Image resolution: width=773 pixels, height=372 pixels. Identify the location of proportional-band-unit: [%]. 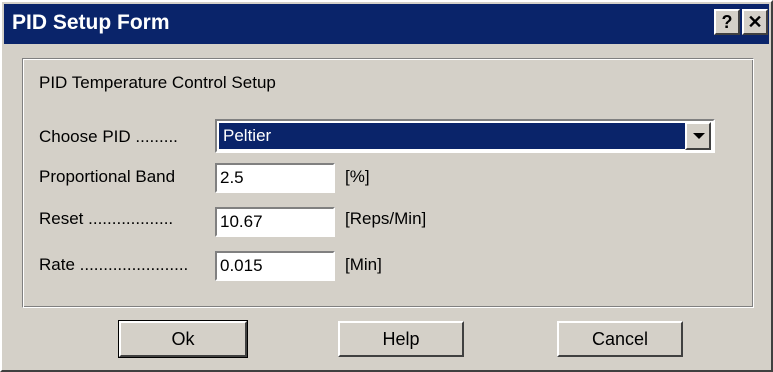
(357, 176).